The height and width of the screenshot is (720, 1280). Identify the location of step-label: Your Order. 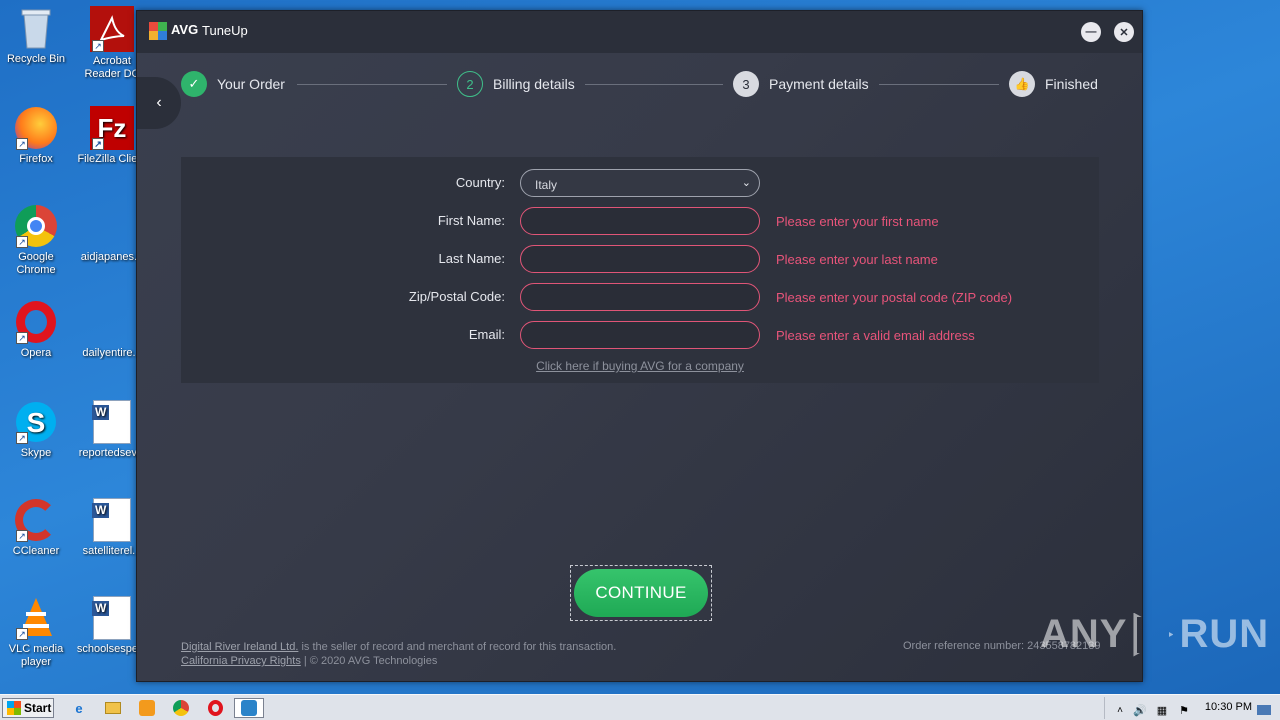
(251, 84).